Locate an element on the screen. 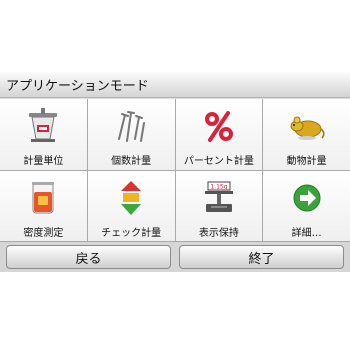 This screenshot has height=350, width=350. tile-parts-counting: 個数計量 is located at coordinates (131, 134).